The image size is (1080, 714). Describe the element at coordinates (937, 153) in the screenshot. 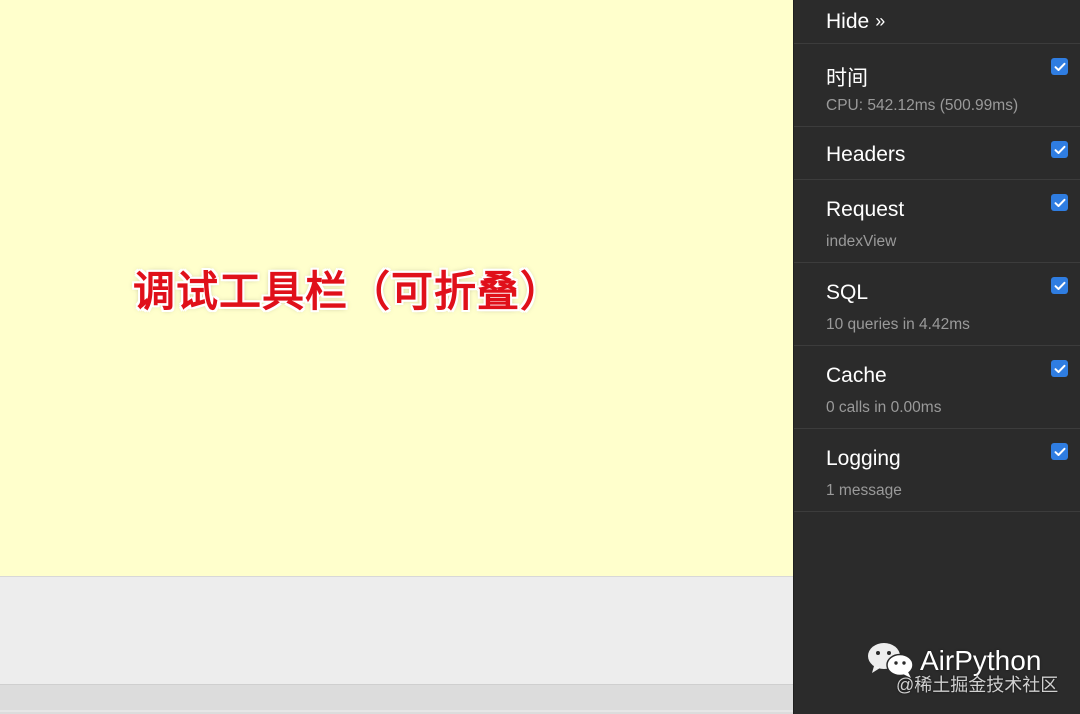

I see `panel-headers: Headers` at that location.